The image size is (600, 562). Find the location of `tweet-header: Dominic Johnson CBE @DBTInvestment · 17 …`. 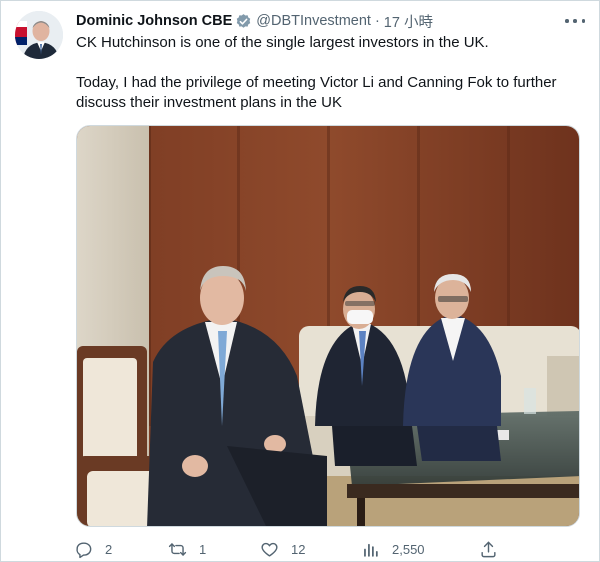

tweet-header: Dominic Johnson CBE @DBTInvestment · 17 … is located at coordinates (327, 21).